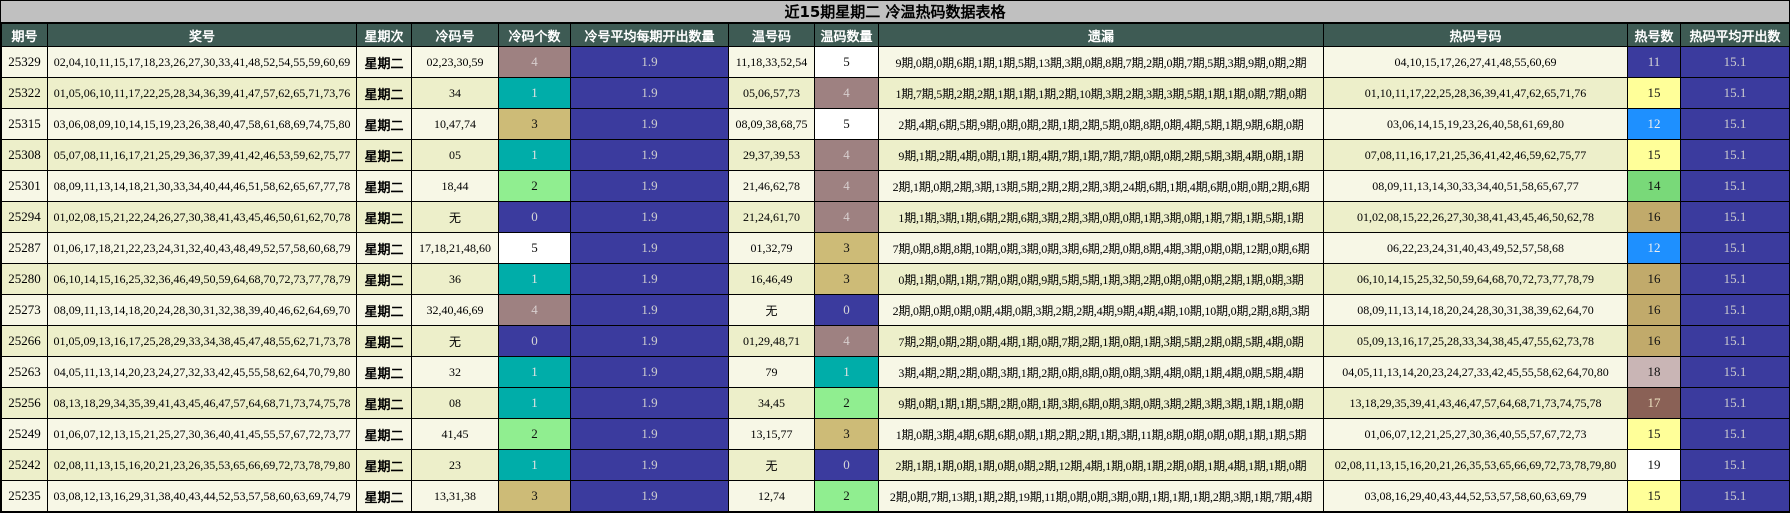 This screenshot has height=527, width=1790. Describe the element at coordinates (455, 124) in the screenshot. I see `cell-cold-numbers: 10,47,74` at that location.